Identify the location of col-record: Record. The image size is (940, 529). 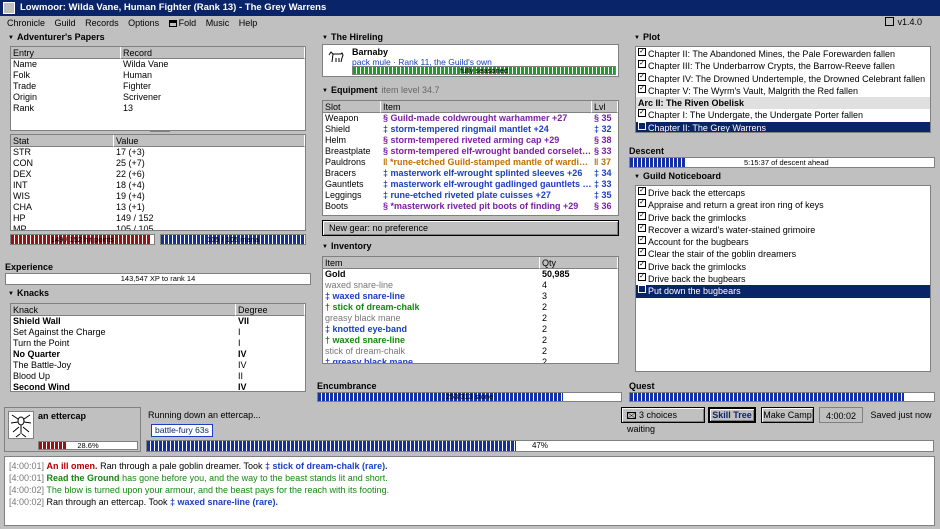
(213, 53).